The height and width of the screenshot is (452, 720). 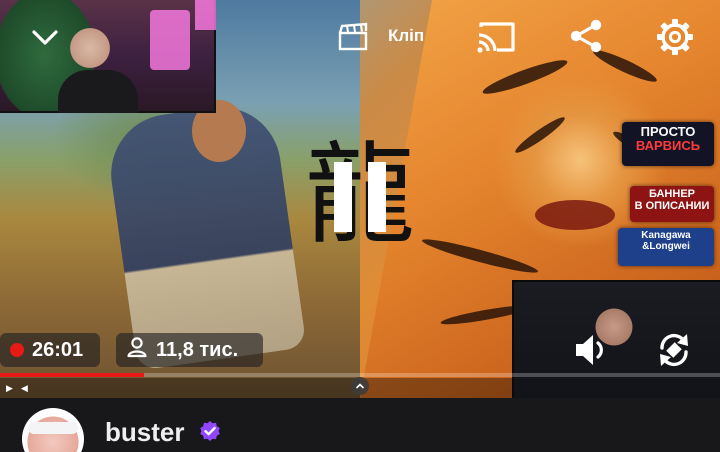 I want to click on ad-tile-line: ПРОСТО, so click(x=668, y=131).